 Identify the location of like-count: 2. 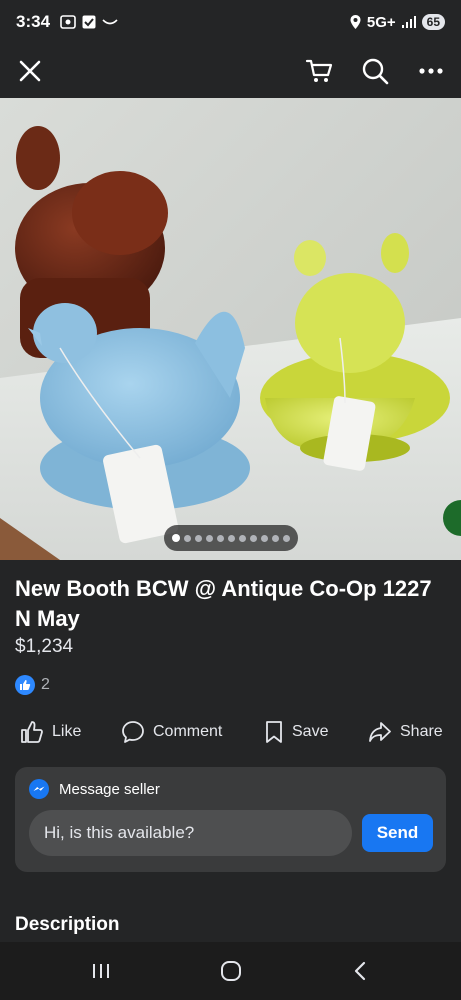
(45, 684).